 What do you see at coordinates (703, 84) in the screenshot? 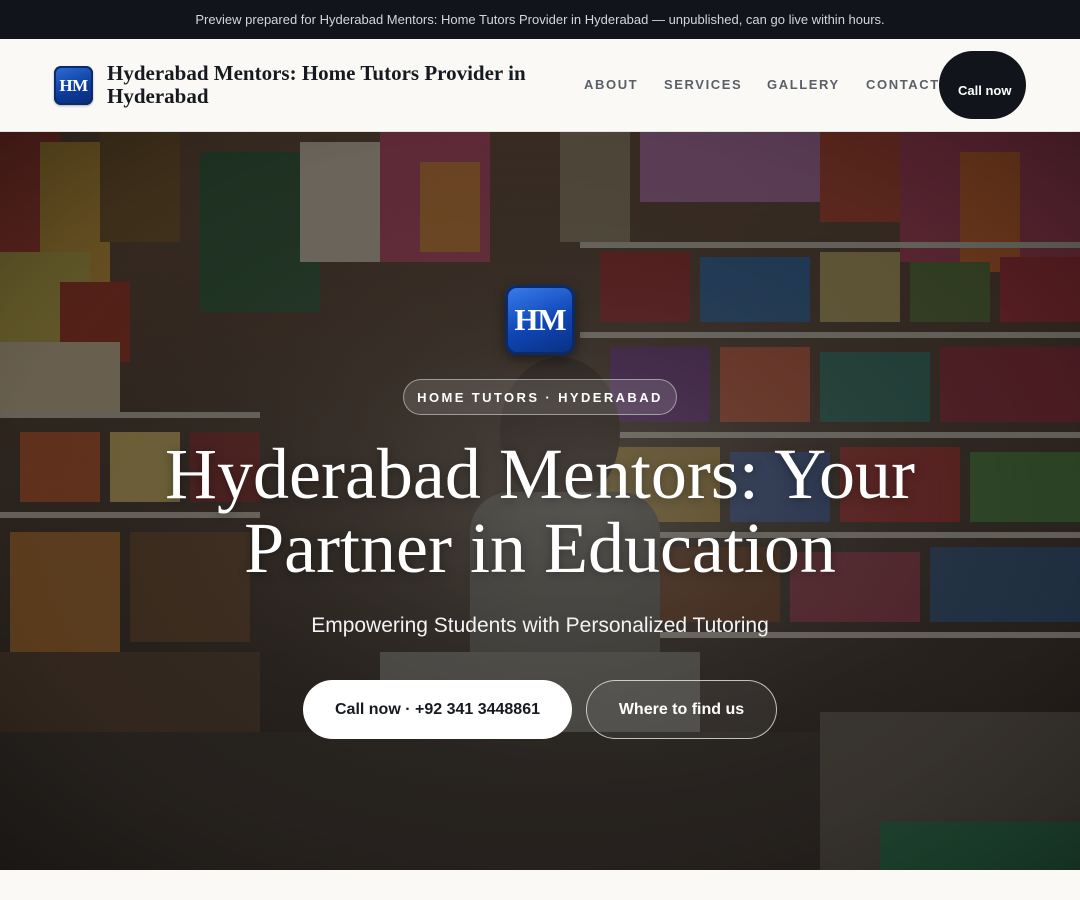
I see `nav-link-services: SERVICES` at bounding box center [703, 84].